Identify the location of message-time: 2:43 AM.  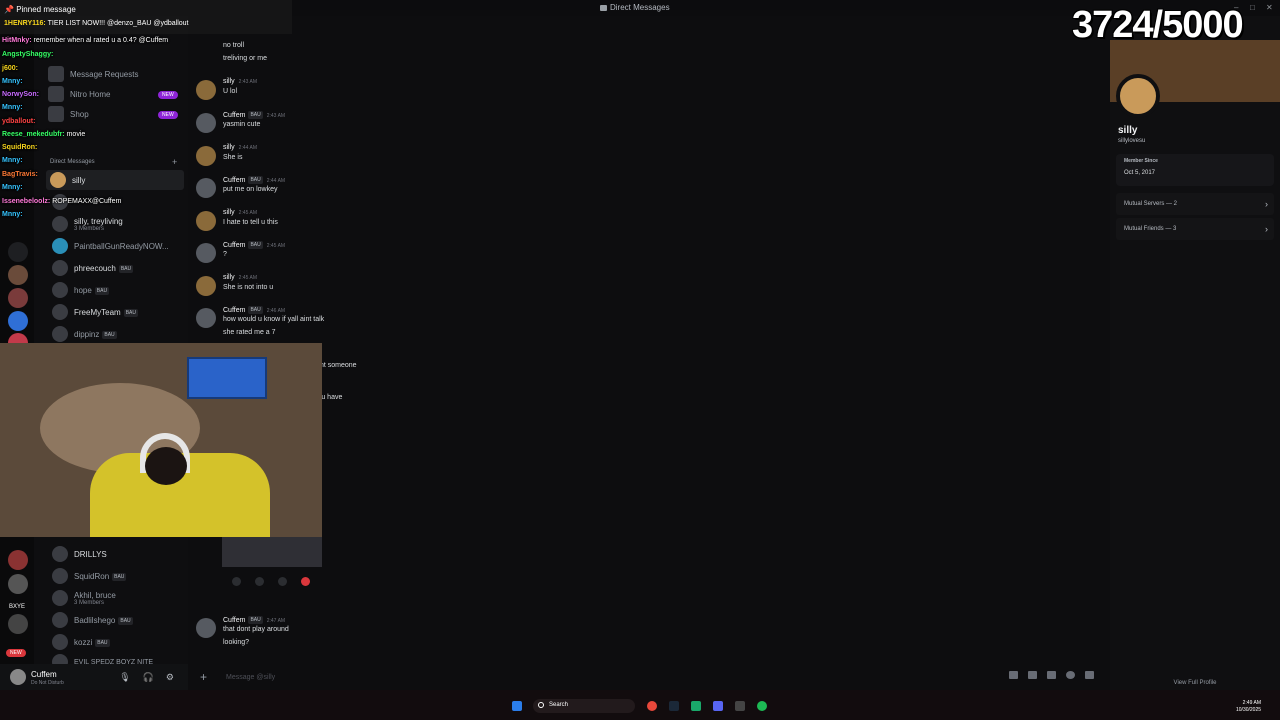
(248, 82).